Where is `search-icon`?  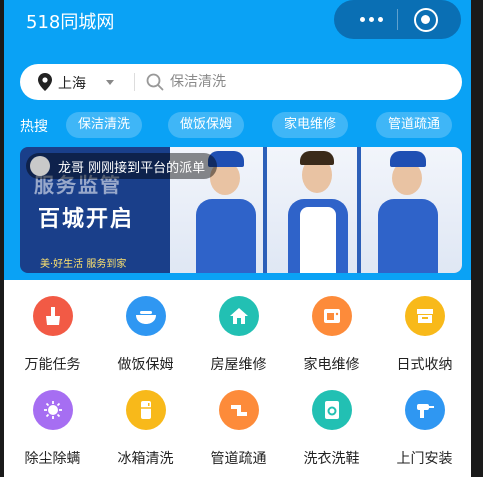
search-icon is located at coordinates (155, 82).